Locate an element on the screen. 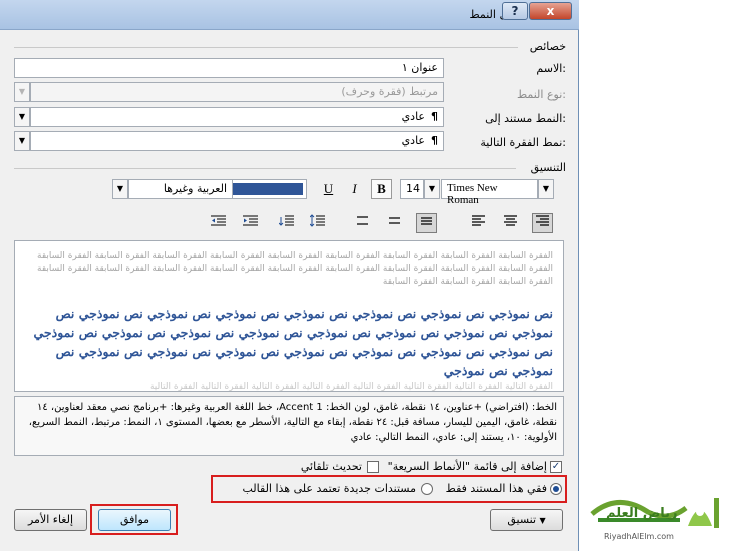  based-on-label: النمط مستند إلى: is located at coordinates (525, 118).